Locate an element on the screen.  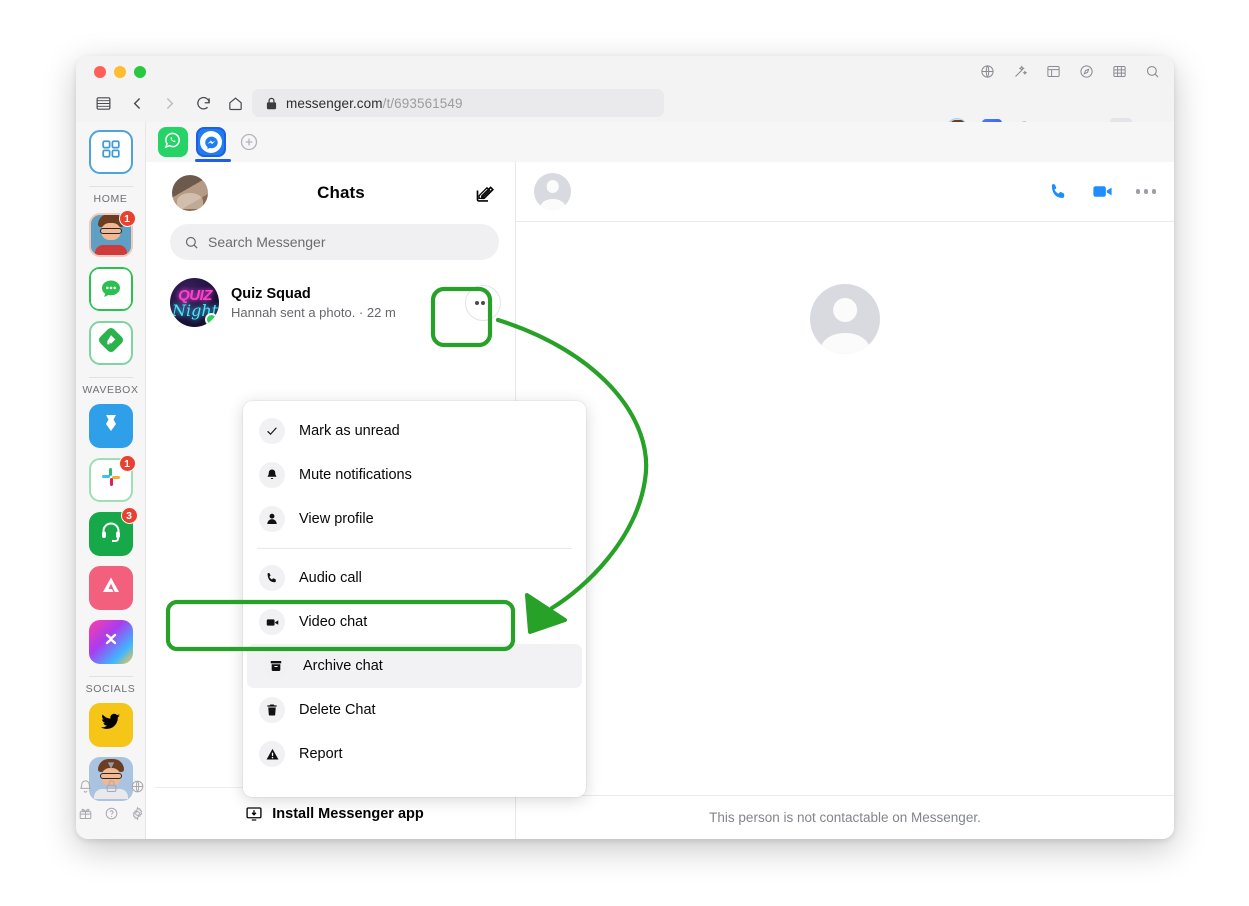
search-placeholder: Search Messenger is located at coordinates (267, 242).